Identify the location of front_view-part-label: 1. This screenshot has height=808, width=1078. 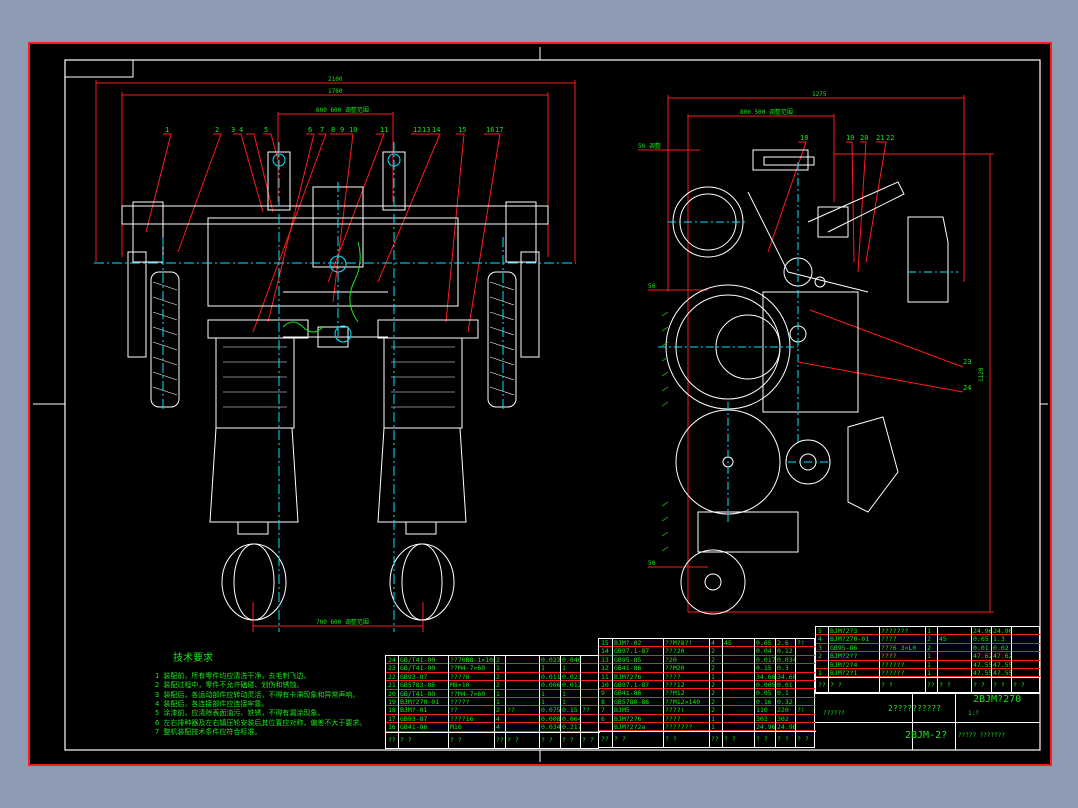
(167, 130).